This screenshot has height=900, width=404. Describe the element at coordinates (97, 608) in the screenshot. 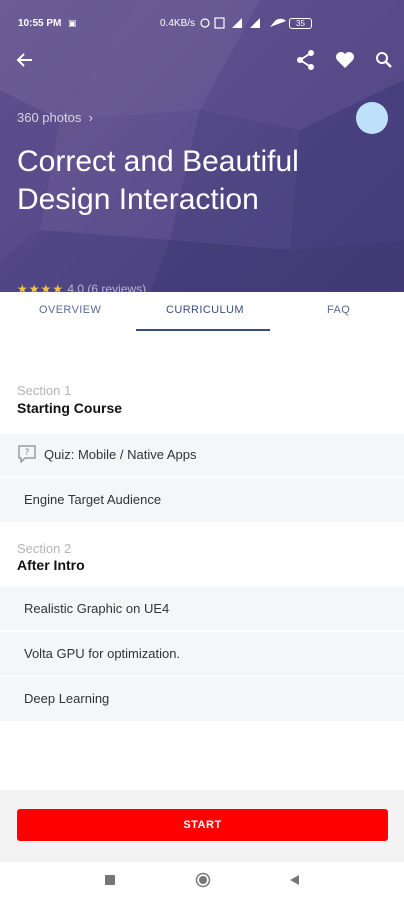

I see `lesson-label: Realistic Graphic on UE4` at that location.